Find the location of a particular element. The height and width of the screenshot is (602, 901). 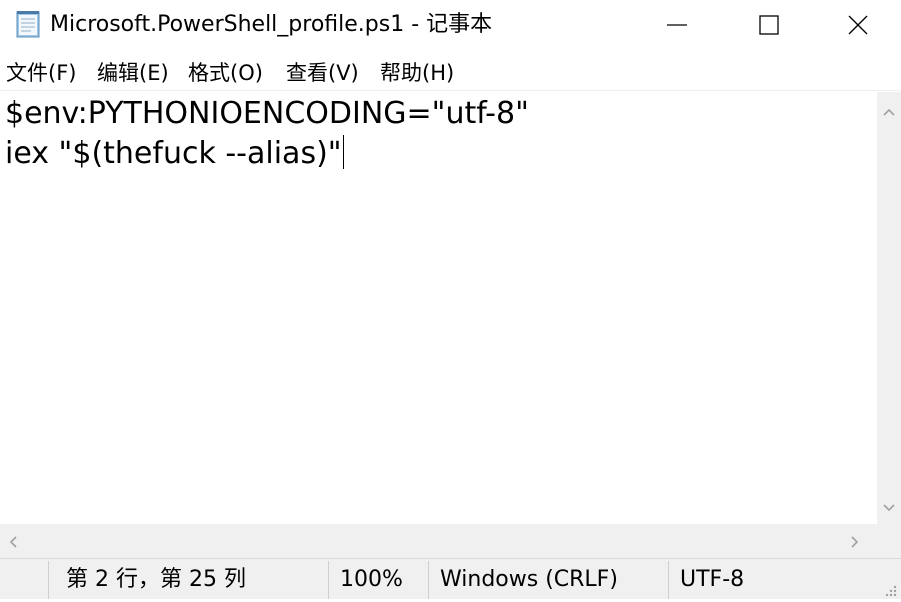

menu-bar: 文件(F) 编辑(E) 格式(O) 查看(V) 帮助(H) is located at coordinates (450, 73).